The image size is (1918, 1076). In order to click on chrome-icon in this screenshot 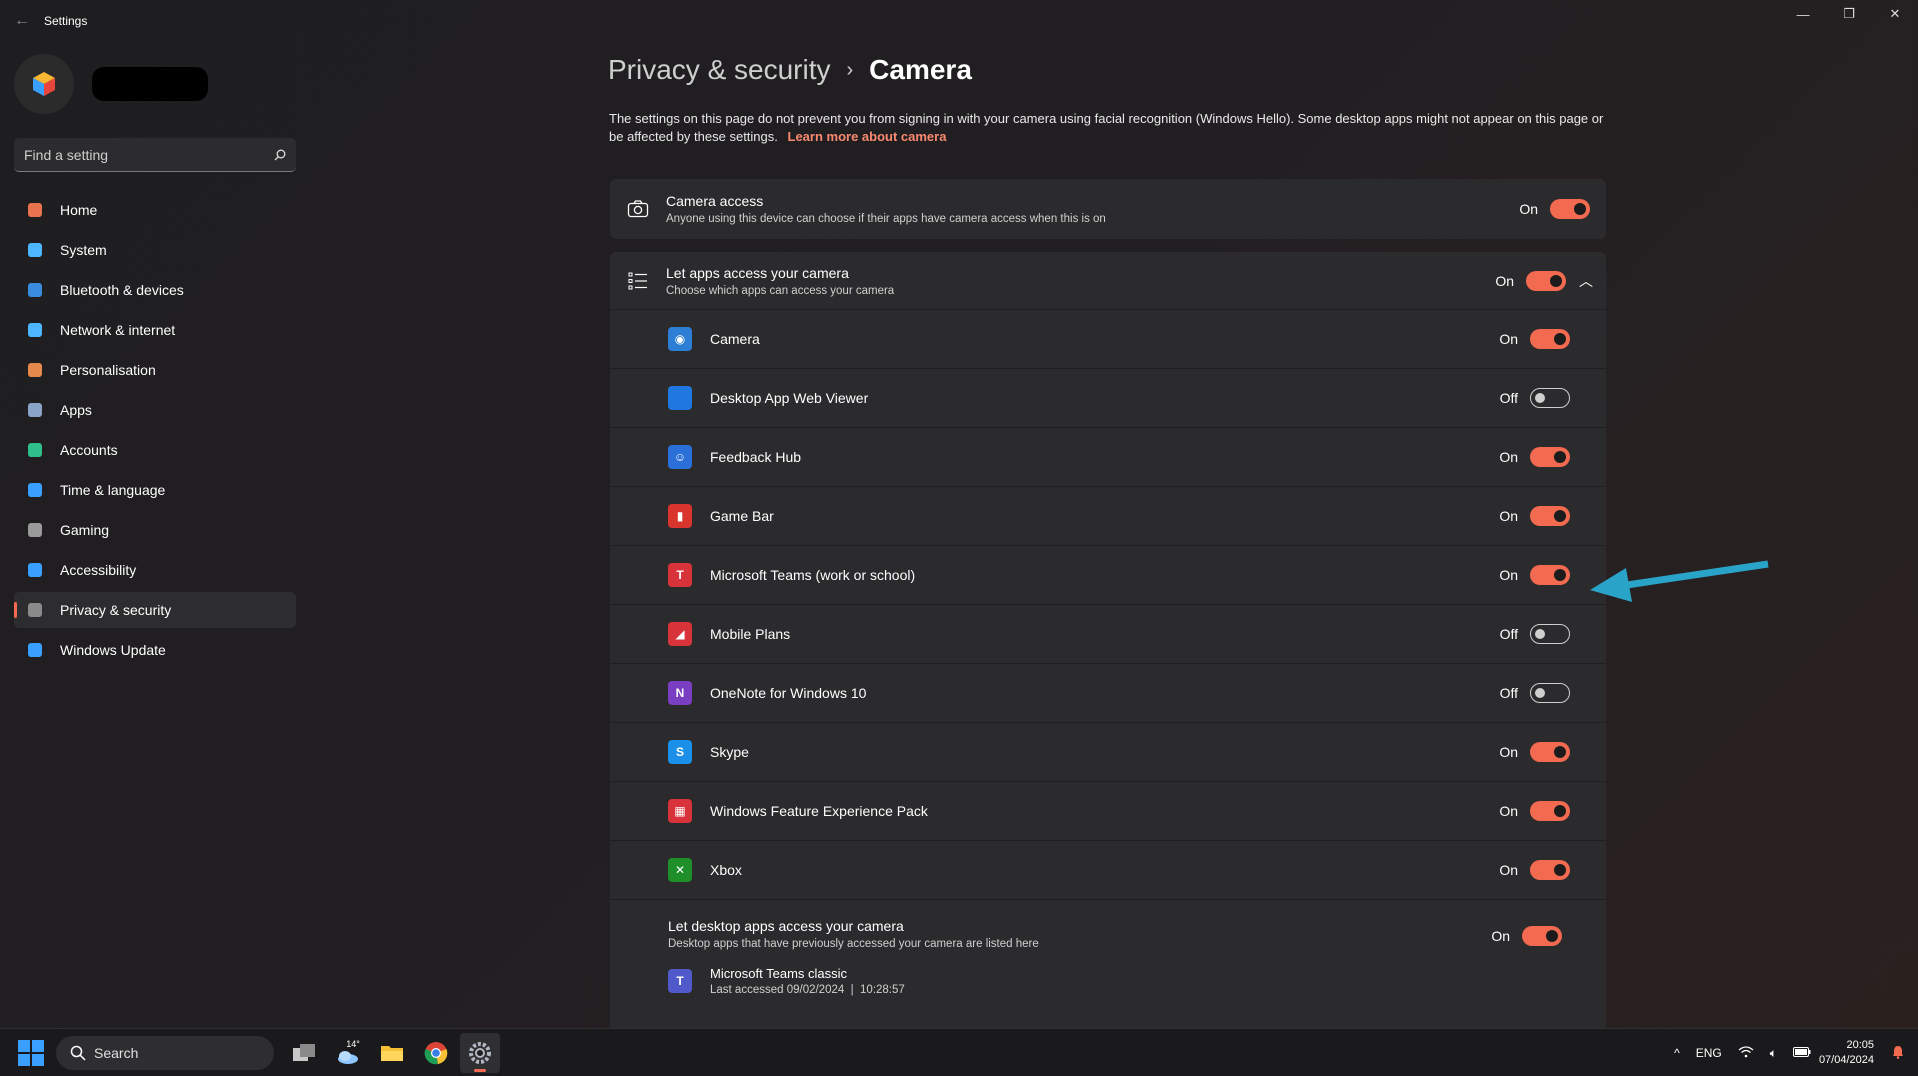, I will do `click(436, 1053)`.